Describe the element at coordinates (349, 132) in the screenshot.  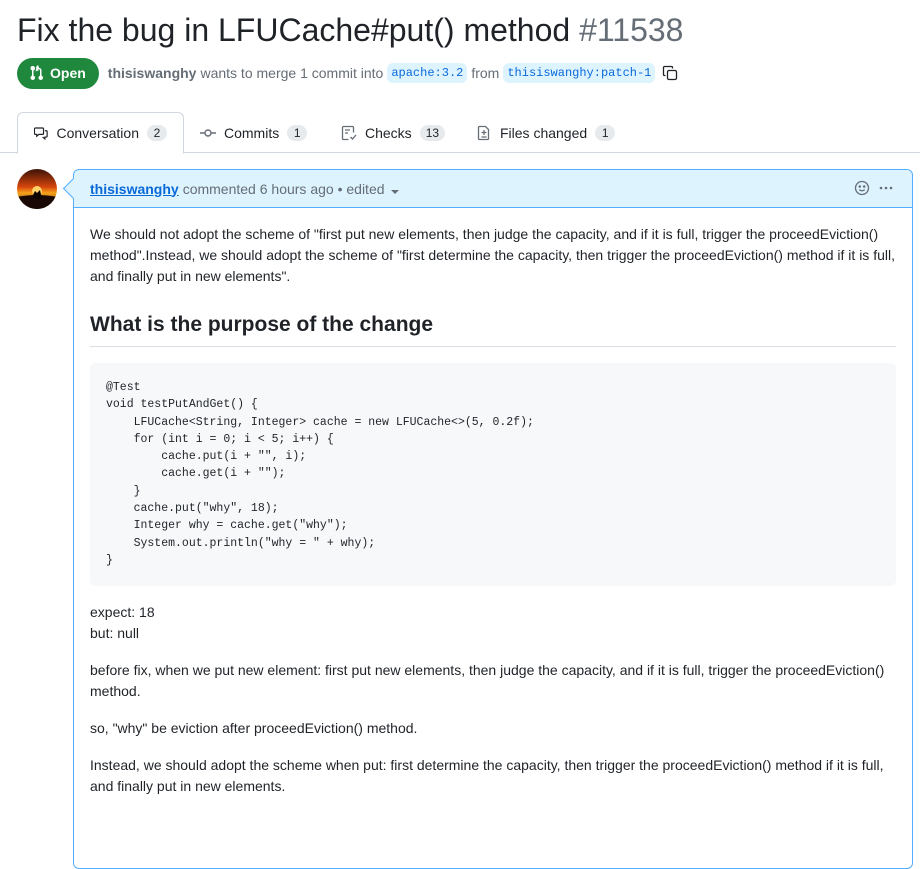
I see `checklist-icon` at that location.